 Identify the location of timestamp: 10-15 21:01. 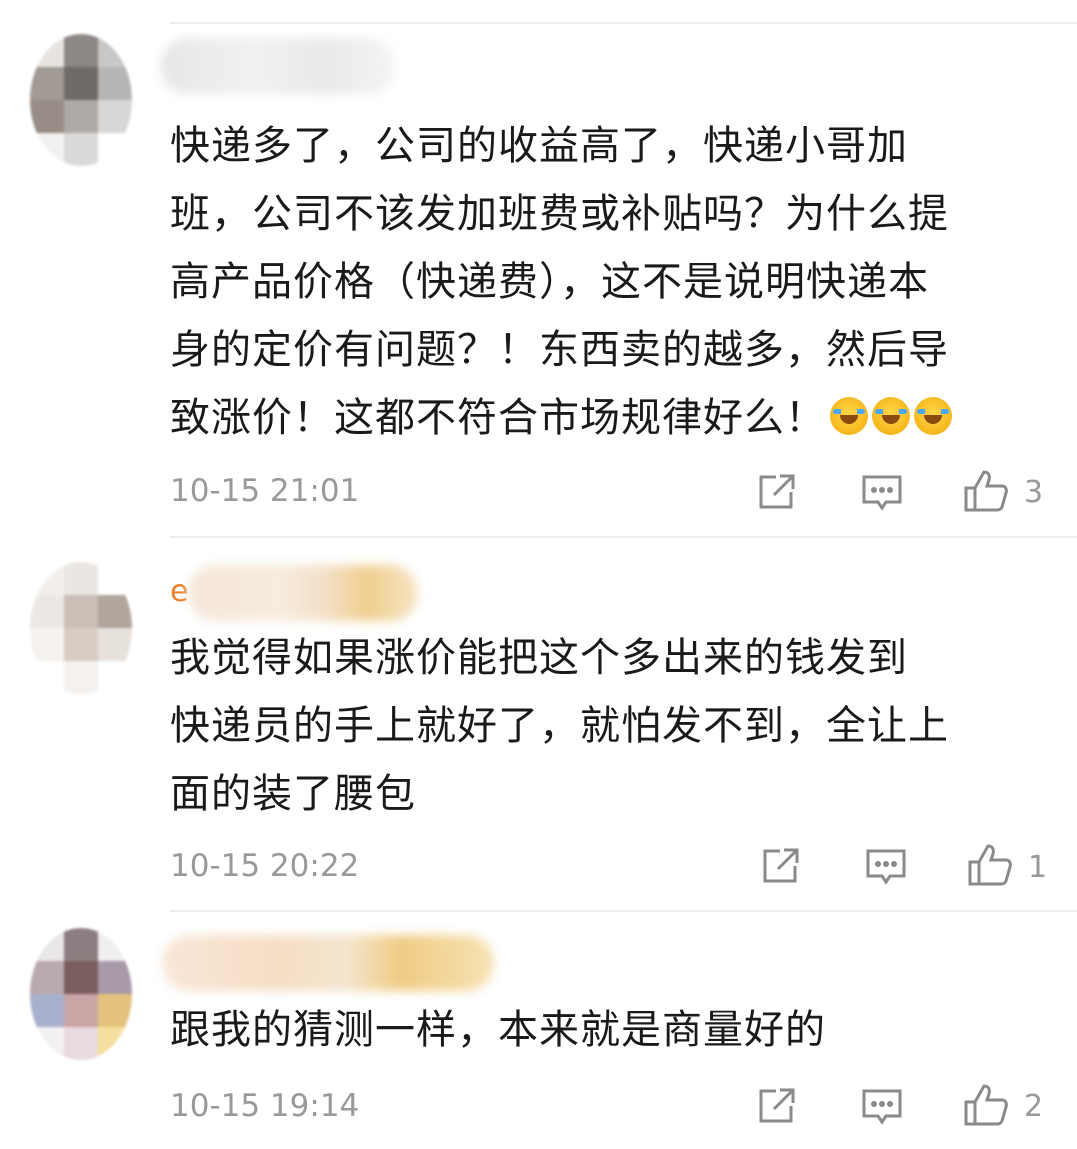
(265, 491).